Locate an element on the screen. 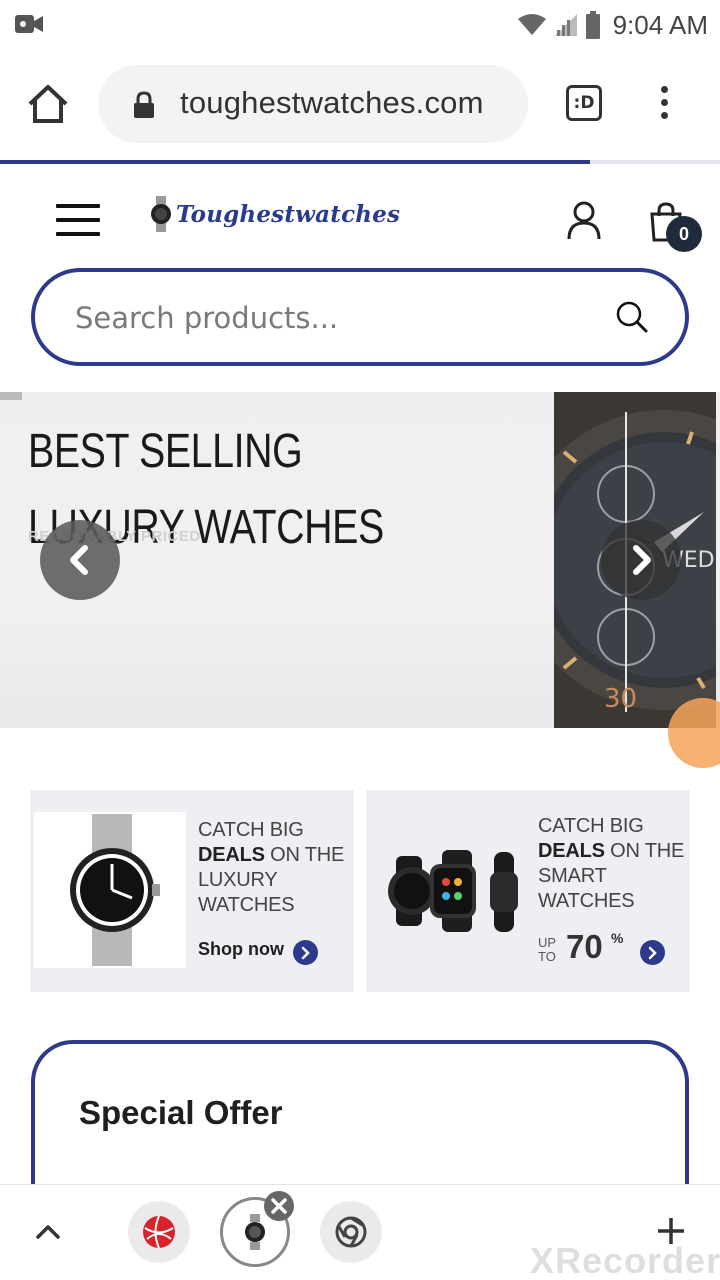 The image size is (720, 1280). cart-count-badge: 0 is located at coordinates (684, 234).